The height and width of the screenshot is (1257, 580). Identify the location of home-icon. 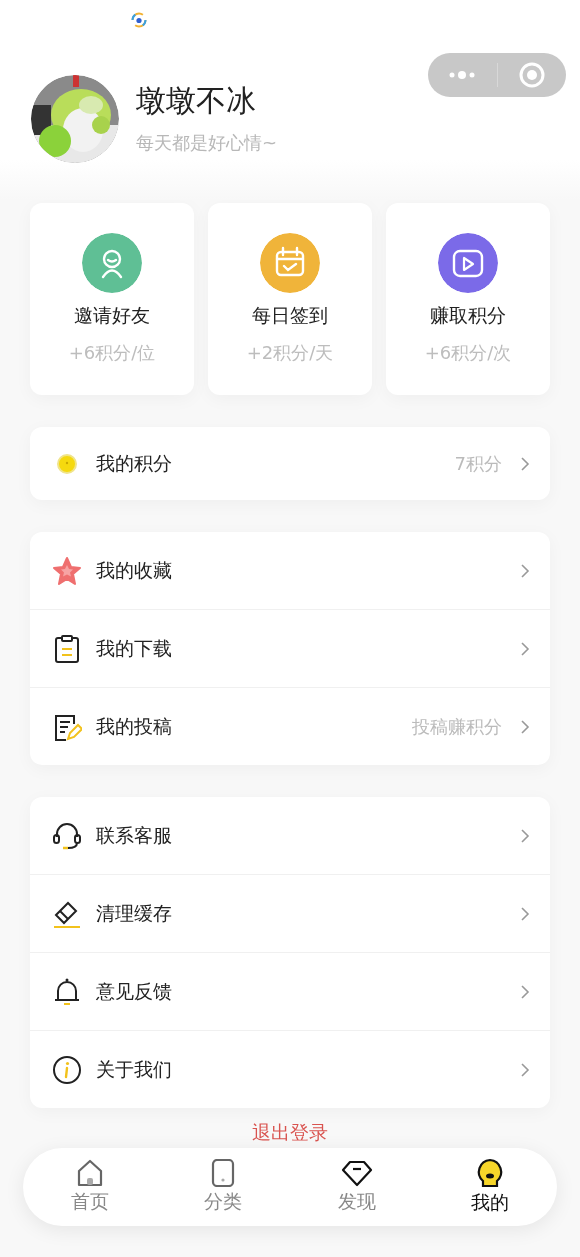
(89, 1173).